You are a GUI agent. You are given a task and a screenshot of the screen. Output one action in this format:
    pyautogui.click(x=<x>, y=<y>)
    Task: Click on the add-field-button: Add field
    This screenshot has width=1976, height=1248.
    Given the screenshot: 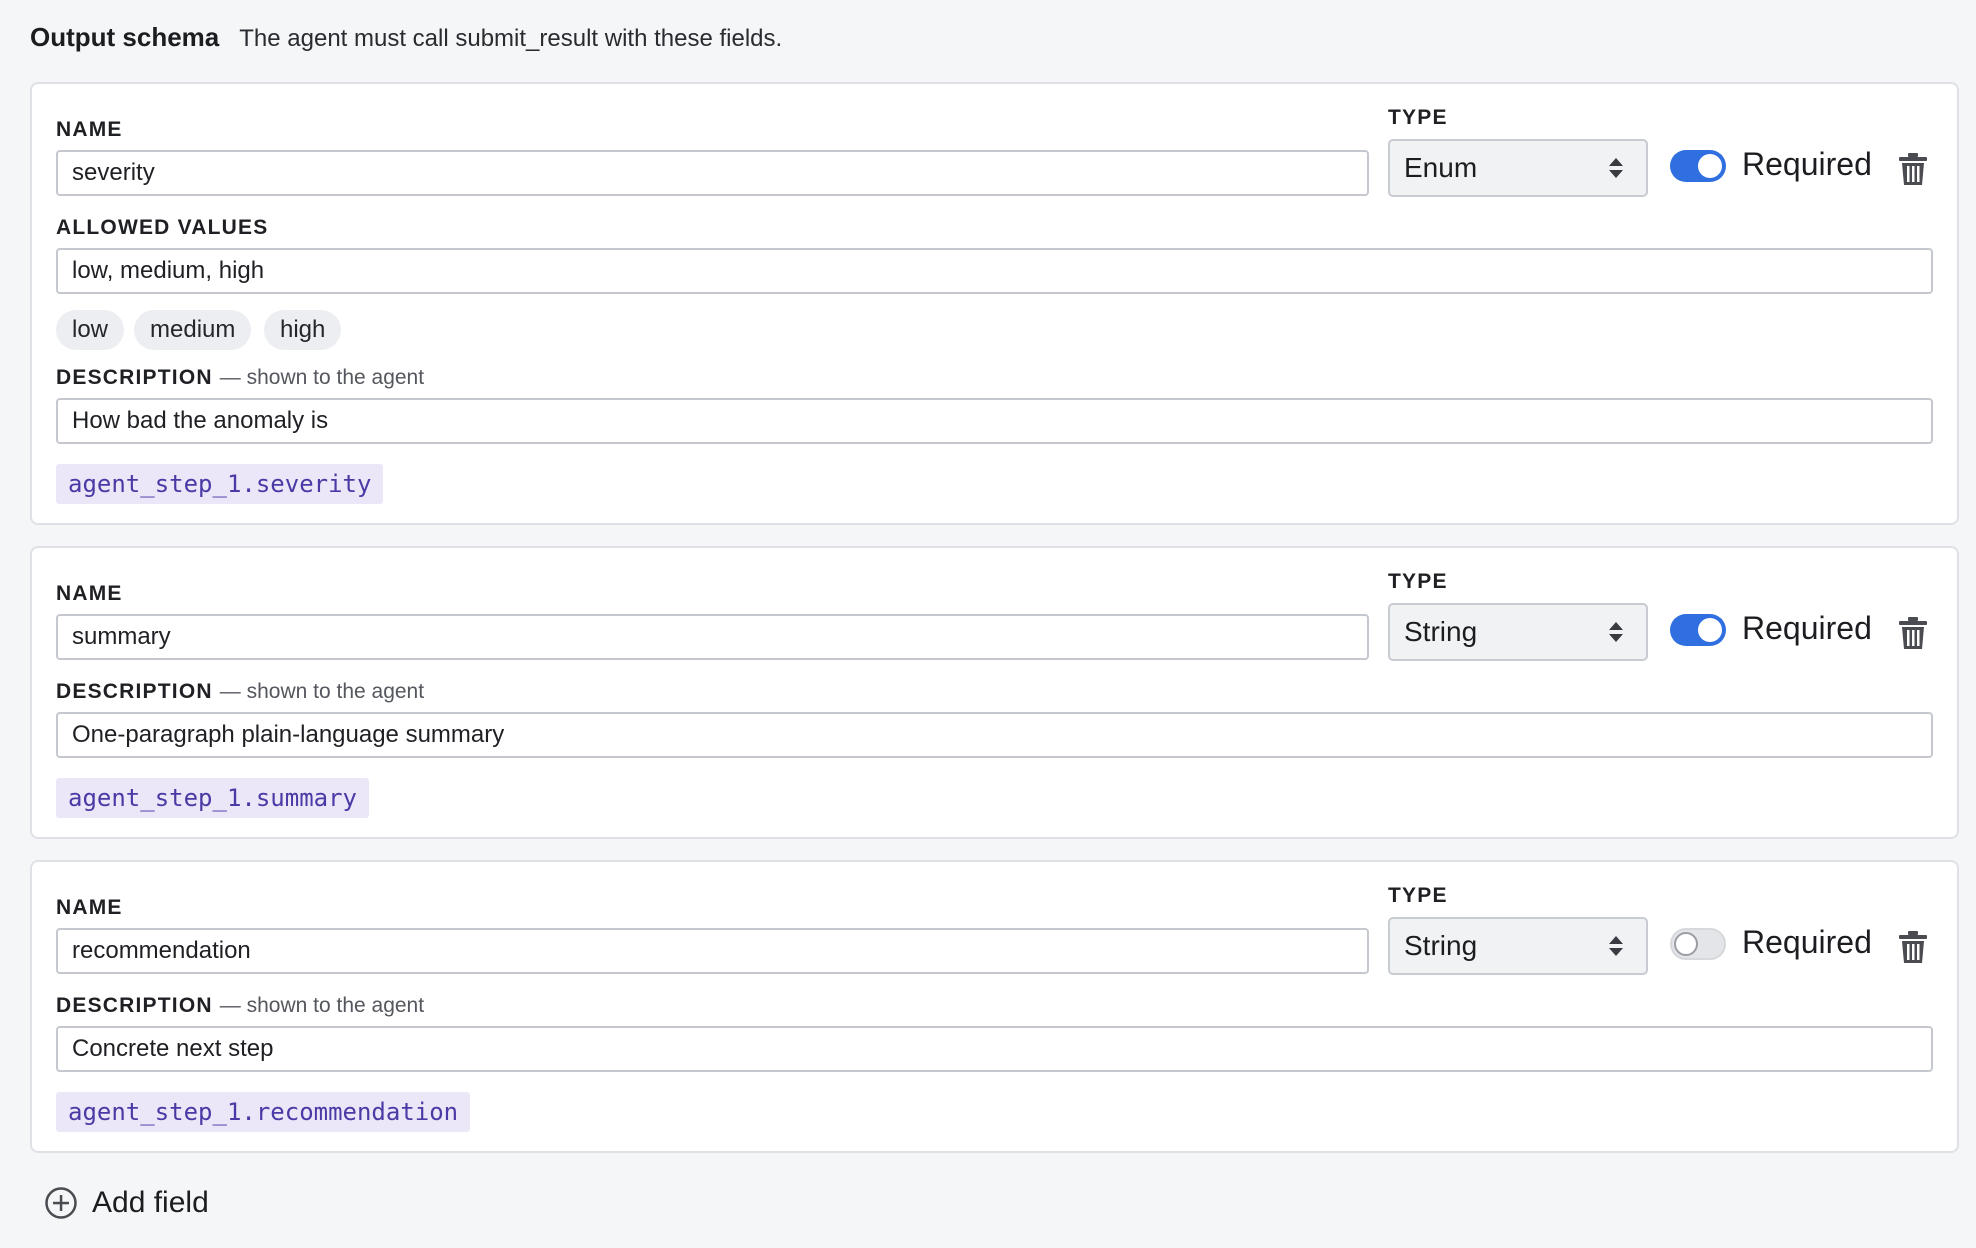 What is the action you would take?
    pyautogui.click(x=126, y=1203)
    